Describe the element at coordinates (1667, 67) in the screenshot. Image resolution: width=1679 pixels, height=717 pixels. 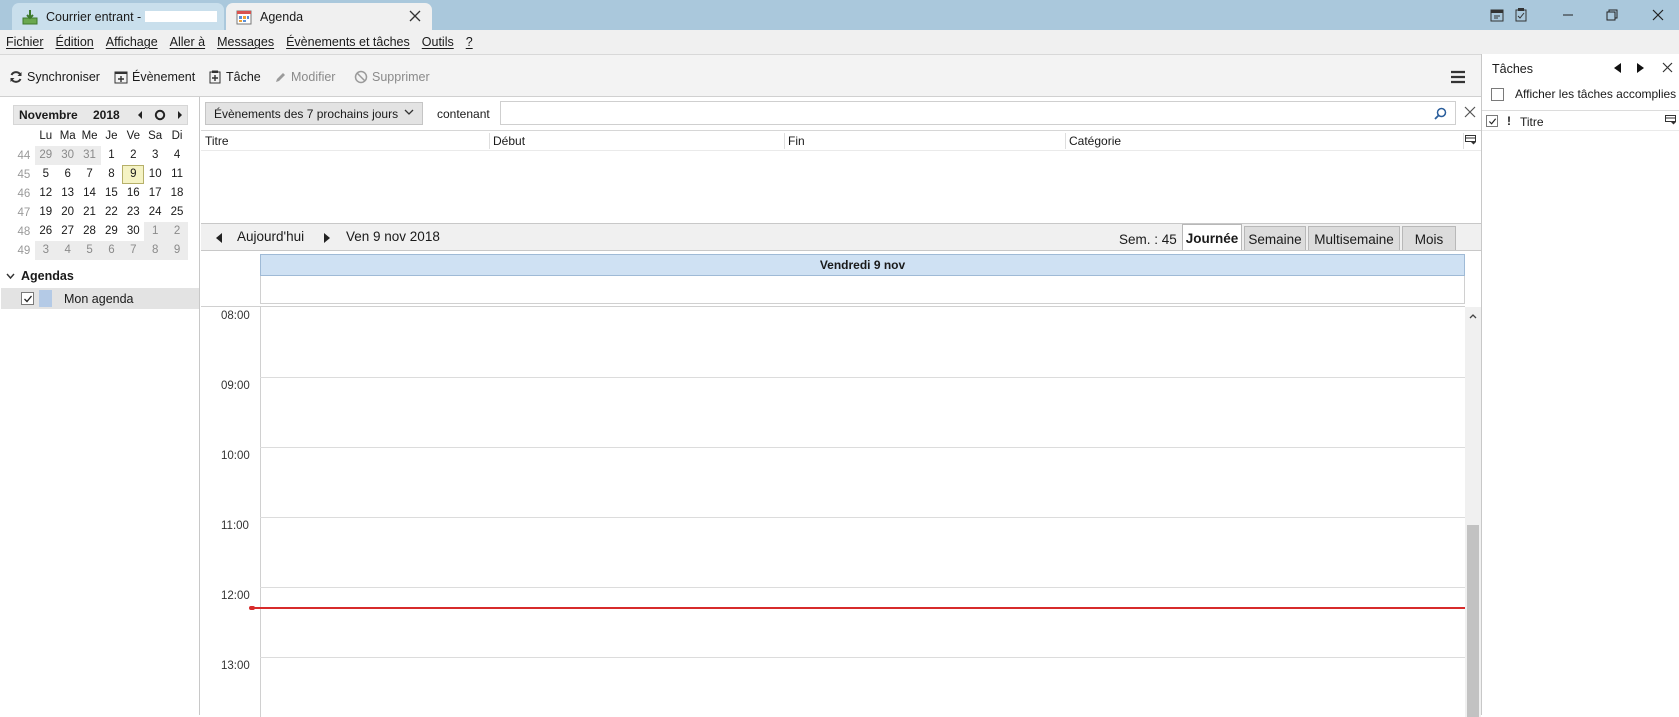
I see `close-pane-icon` at that location.